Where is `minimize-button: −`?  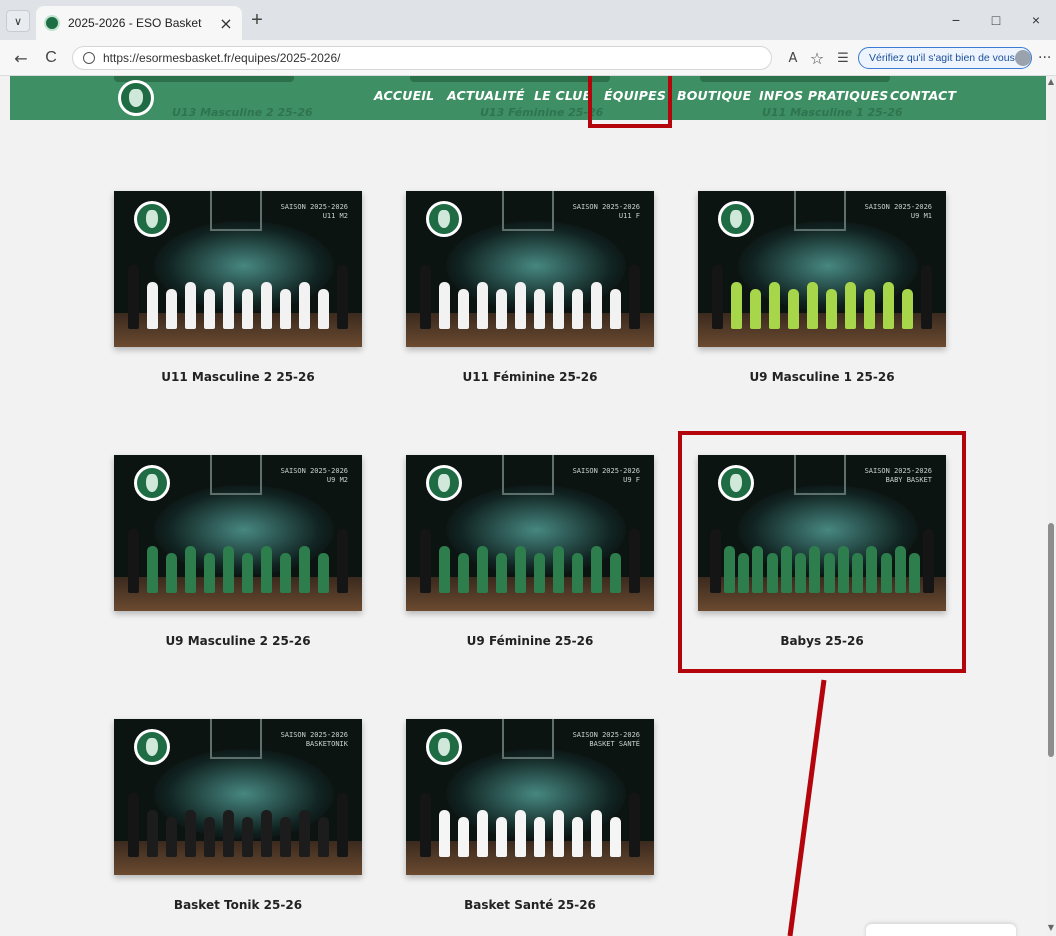
minimize-button: − is located at coordinates (956, 20).